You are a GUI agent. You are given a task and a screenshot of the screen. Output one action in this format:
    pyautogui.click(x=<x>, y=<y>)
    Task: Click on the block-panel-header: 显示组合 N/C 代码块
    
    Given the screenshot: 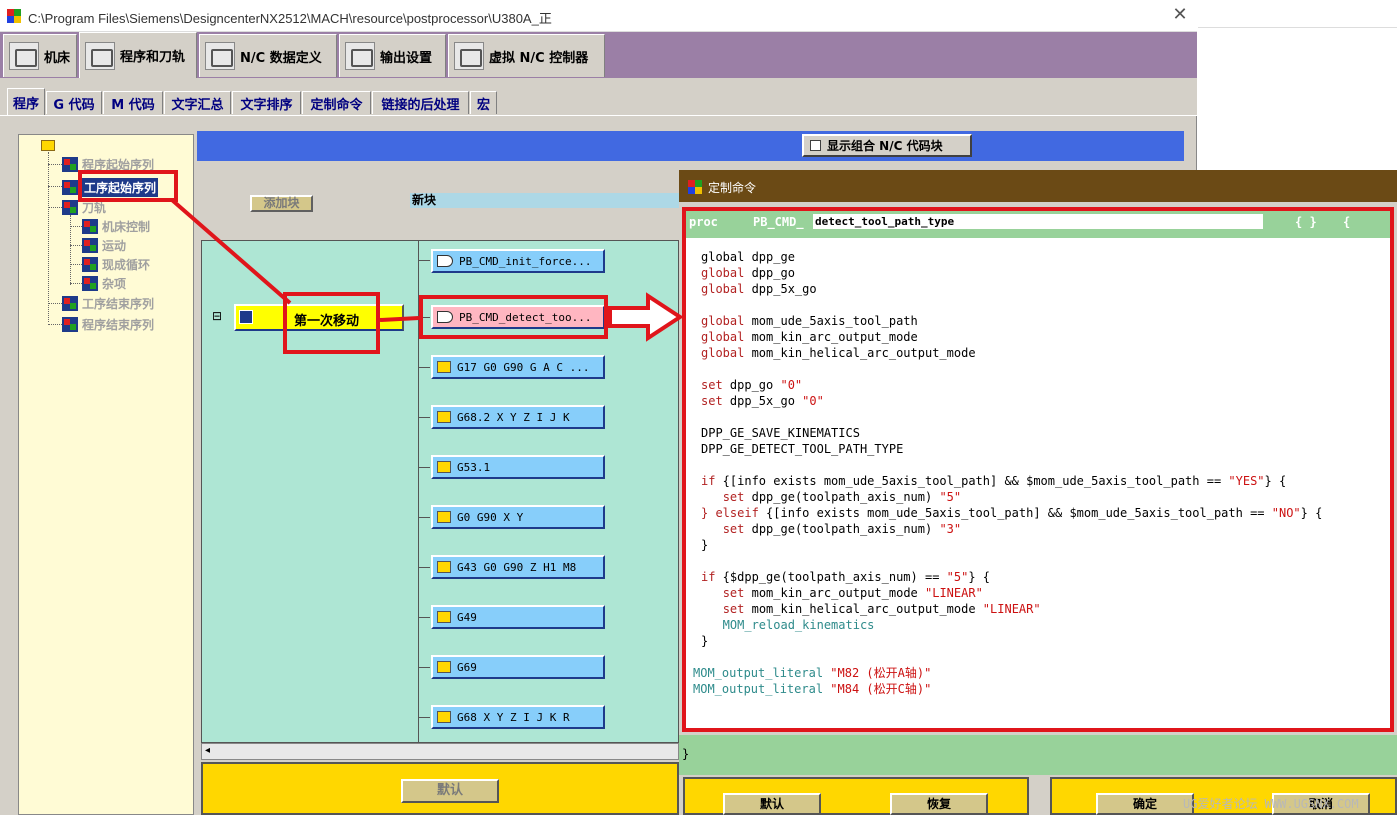 What is the action you would take?
    pyautogui.click(x=690, y=146)
    